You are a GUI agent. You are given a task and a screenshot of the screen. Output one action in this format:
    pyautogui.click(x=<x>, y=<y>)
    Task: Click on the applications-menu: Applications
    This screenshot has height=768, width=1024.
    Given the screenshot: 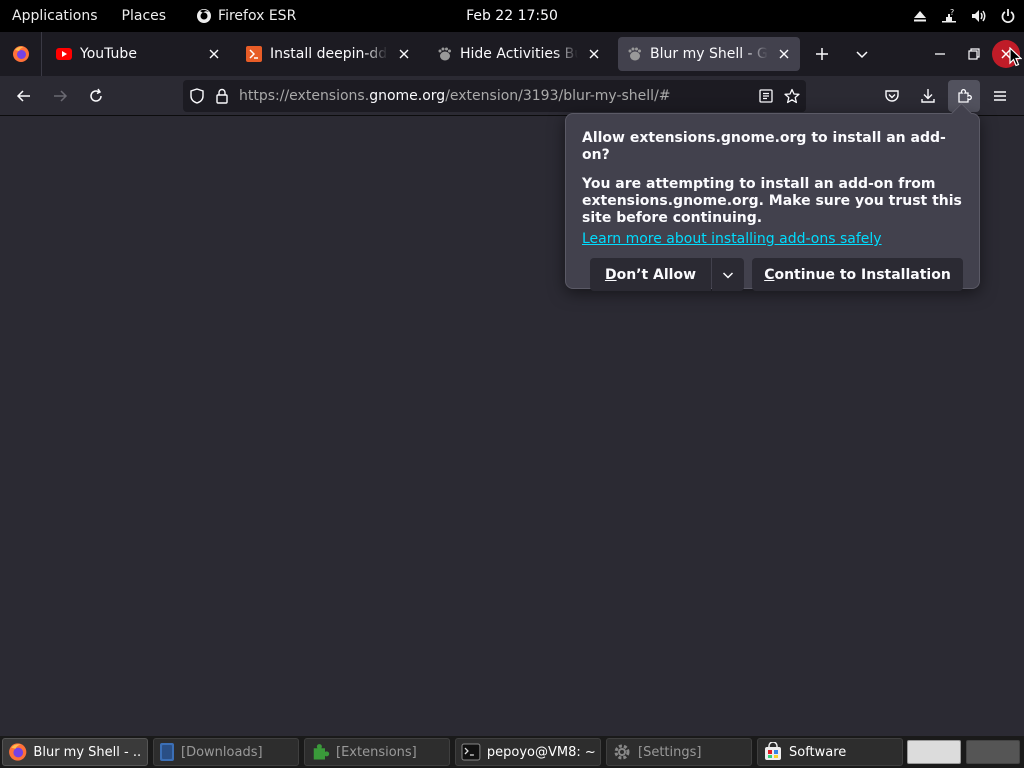 What is the action you would take?
    pyautogui.click(x=55, y=16)
    